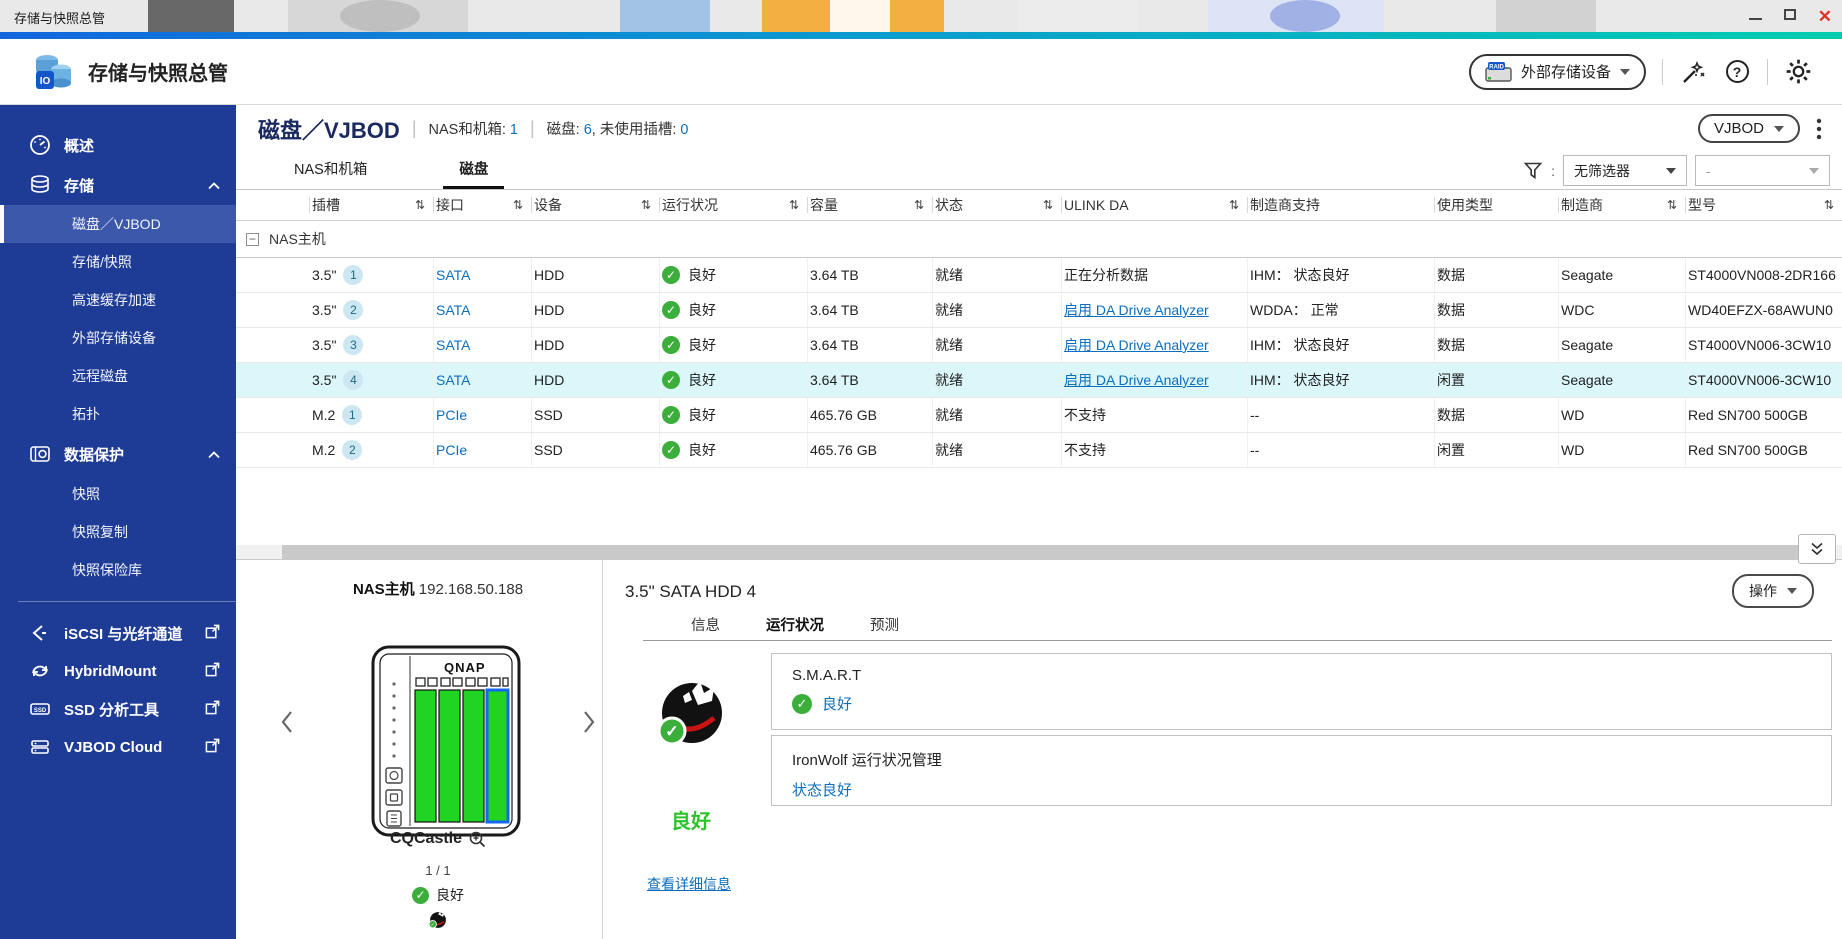  What do you see at coordinates (1625, 170) in the screenshot?
I see `filter-select-primary: 无筛选器` at bounding box center [1625, 170].